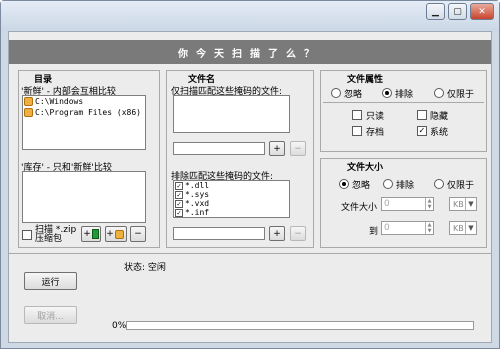  What do you see at coordinates (95, 234) in the screenshot?
I see `green-box-icon` at bounding box center [95, 234].